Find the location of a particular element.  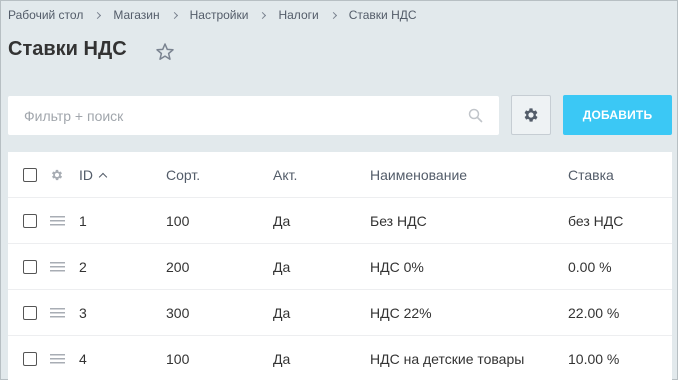

column-header-sort: Сорт. is located at coordinates (183, 175).